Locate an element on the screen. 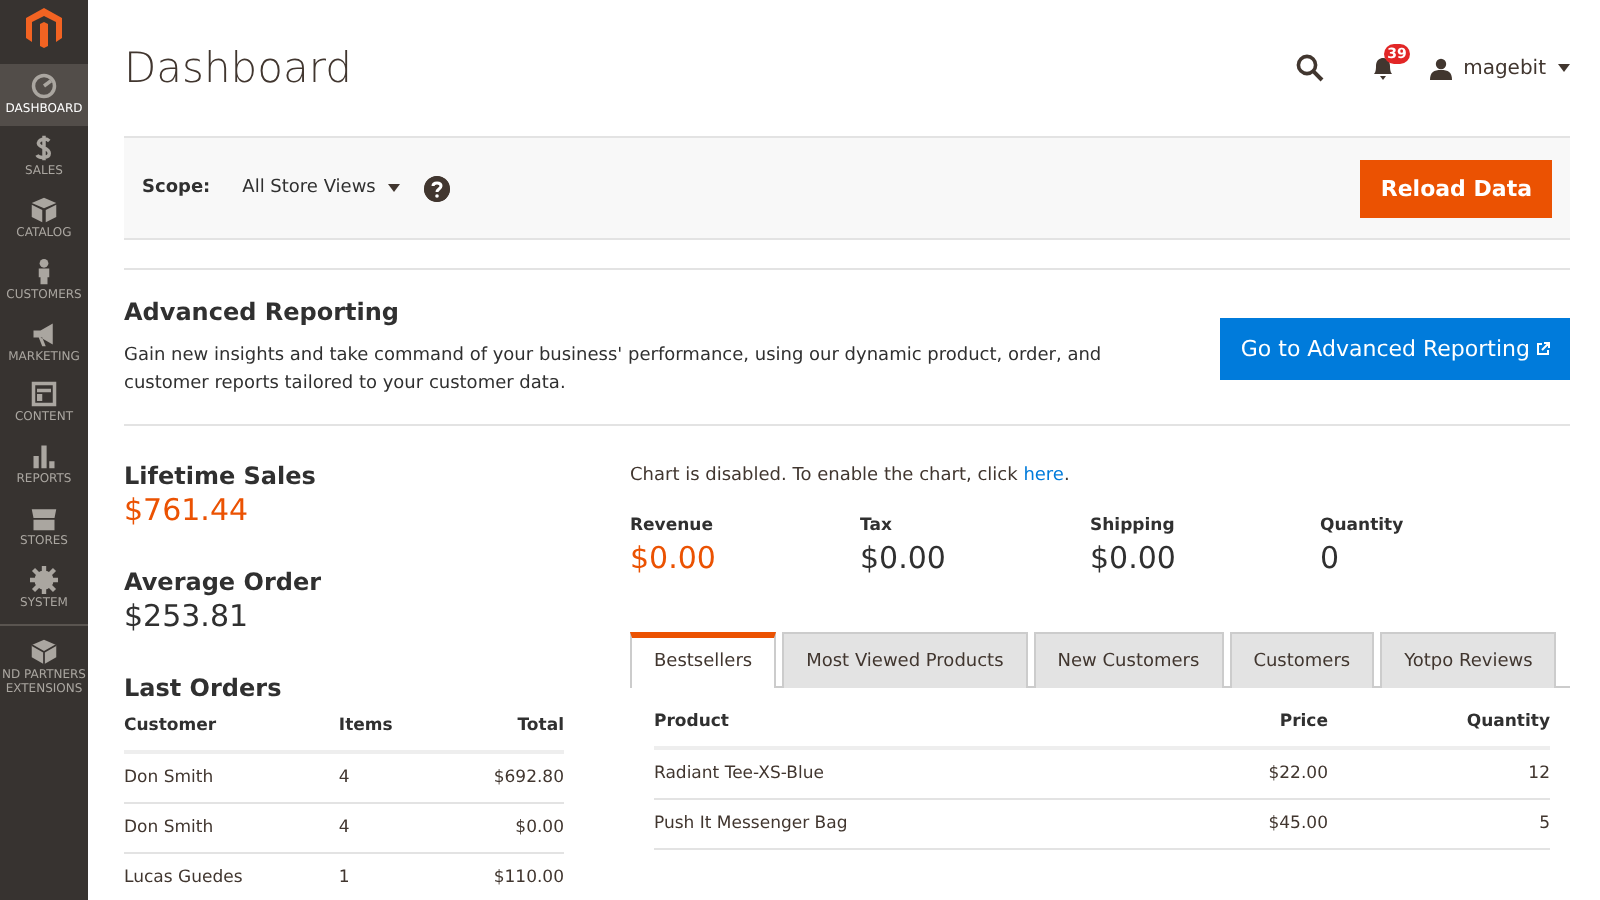 This screenshot has width=1600, height=900. table-cell: $692.80 is located at coordinates (500, 777).